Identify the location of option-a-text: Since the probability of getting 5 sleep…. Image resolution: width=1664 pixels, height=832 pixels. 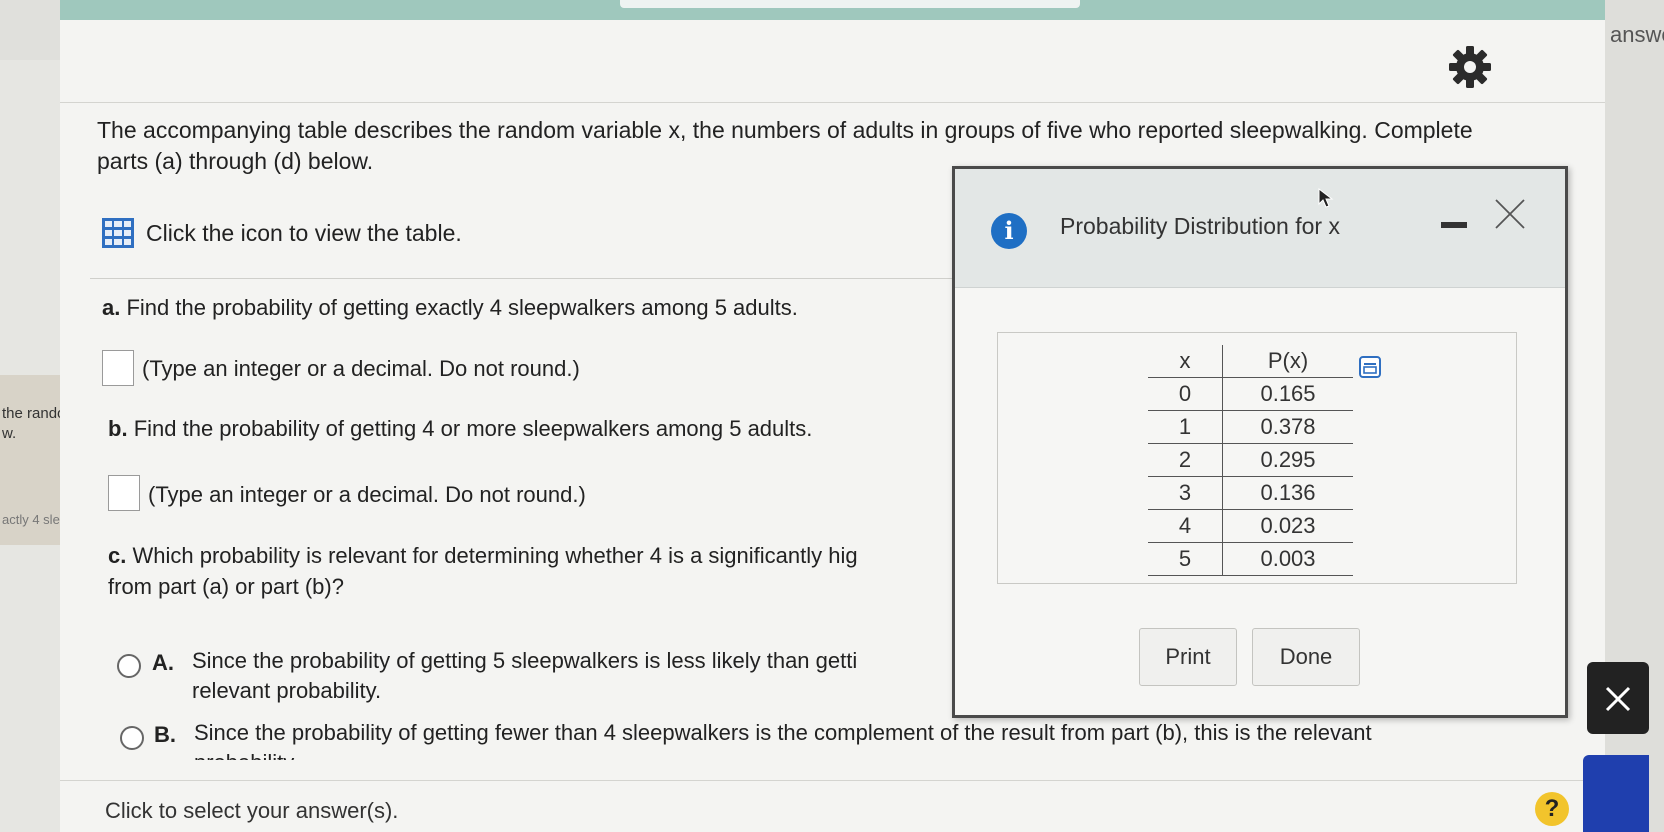
(572, 661).